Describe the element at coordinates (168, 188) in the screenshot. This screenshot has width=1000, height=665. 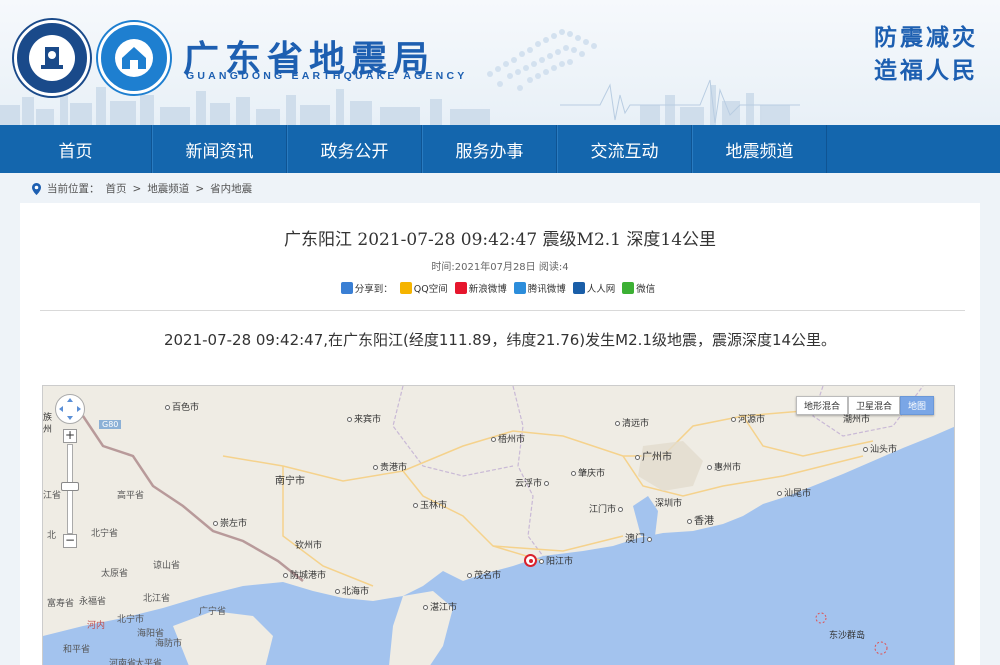
I see `breadcrumb-earthquake-channel: 地震频道` at that location.